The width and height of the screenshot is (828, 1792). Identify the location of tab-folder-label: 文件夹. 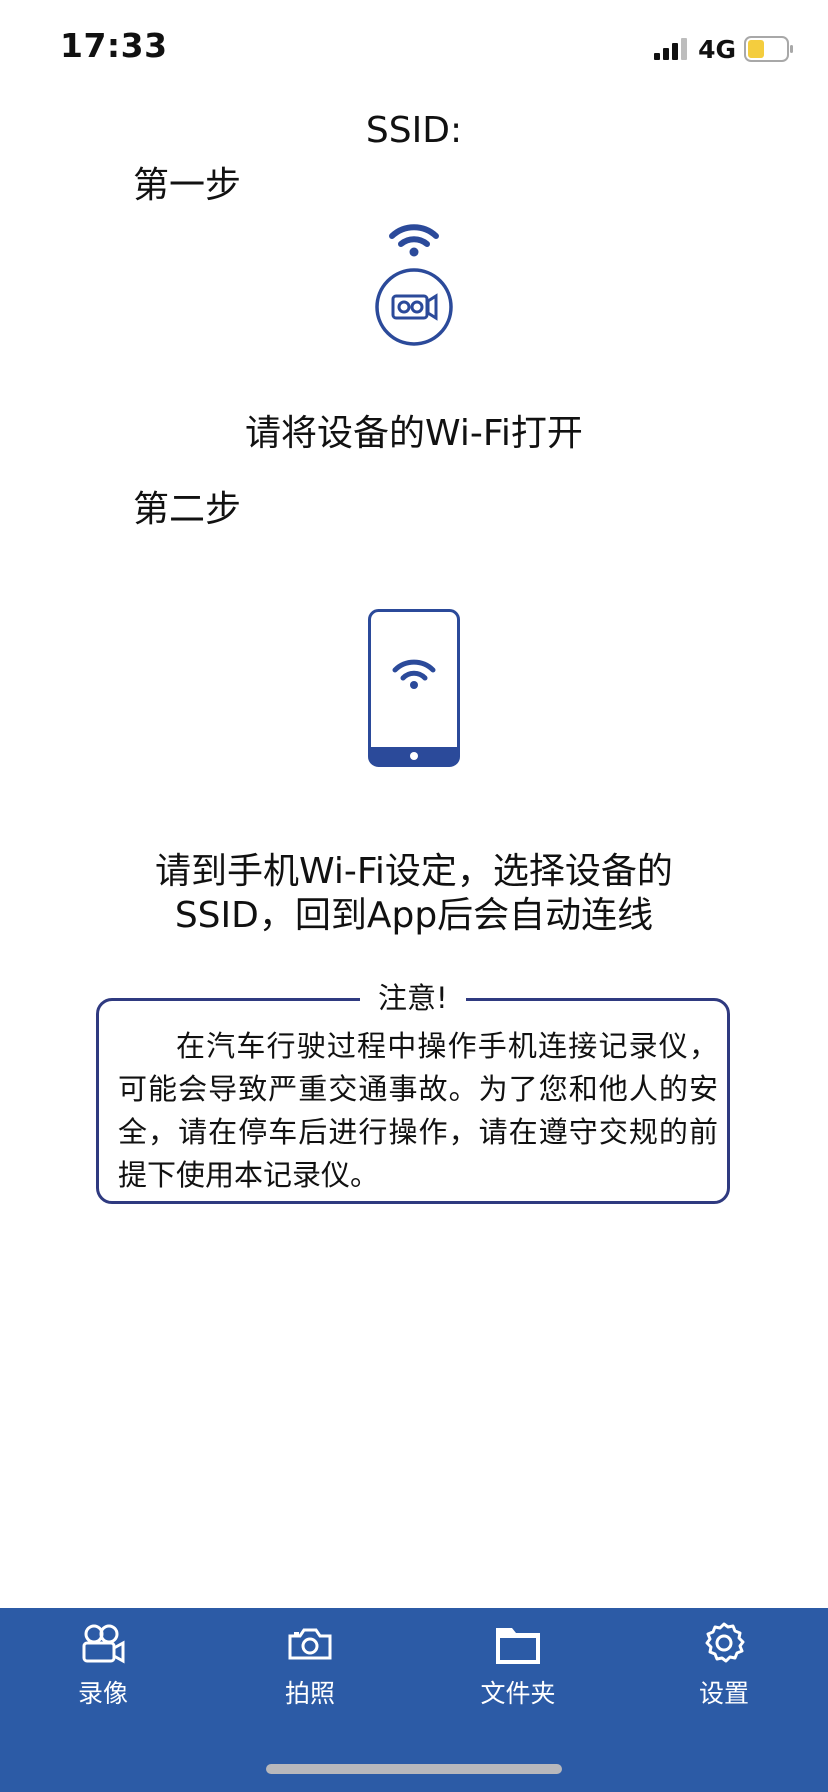
(518, 1693).